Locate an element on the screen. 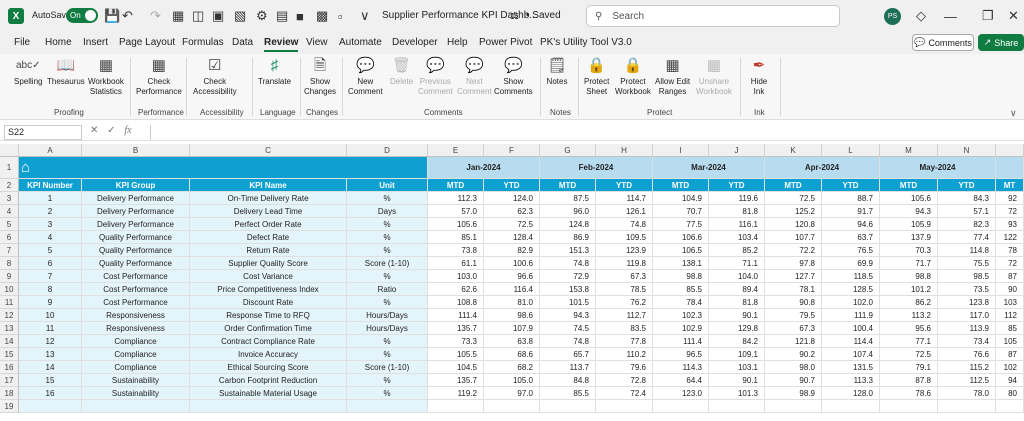 The width and height of the screenshot is (1024, 421). table-cell: 86.2 is located at coordinates (909, 302).